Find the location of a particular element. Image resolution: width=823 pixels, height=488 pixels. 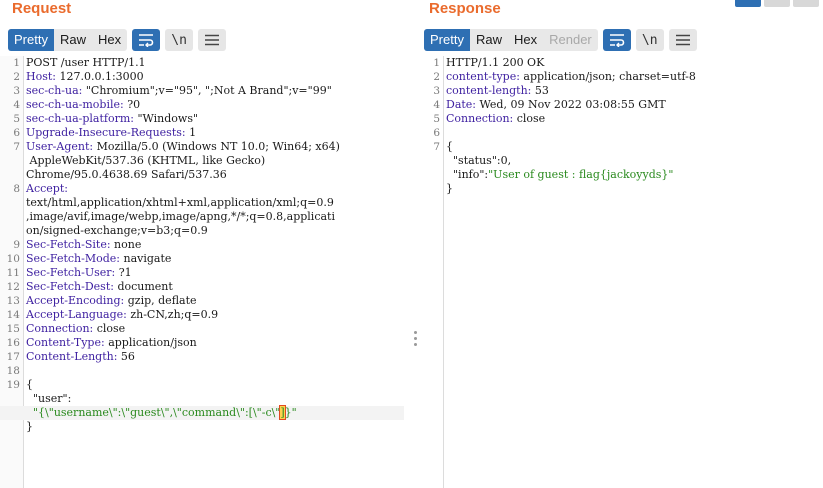

response-code-line: } is located at coordinates (617, 189).